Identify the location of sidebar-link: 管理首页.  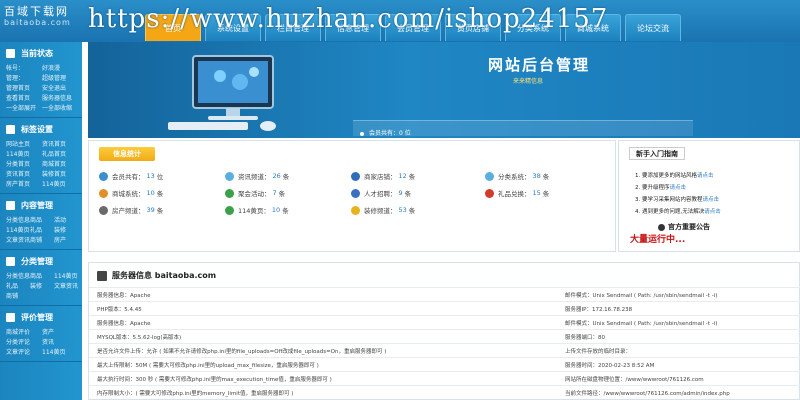
(24, 89).